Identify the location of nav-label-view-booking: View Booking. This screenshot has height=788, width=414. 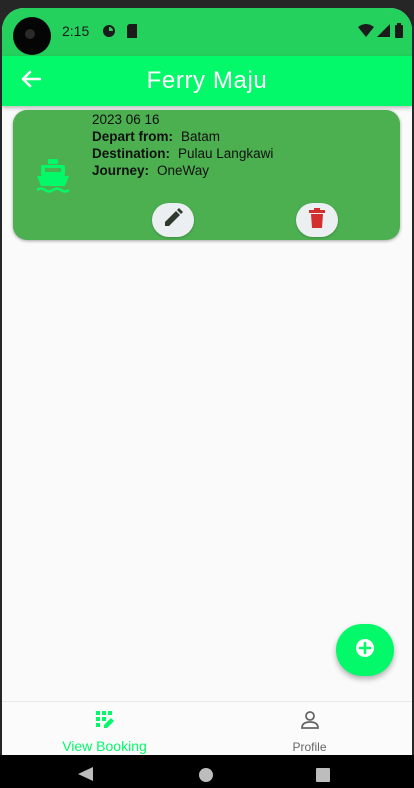
(104, 746).